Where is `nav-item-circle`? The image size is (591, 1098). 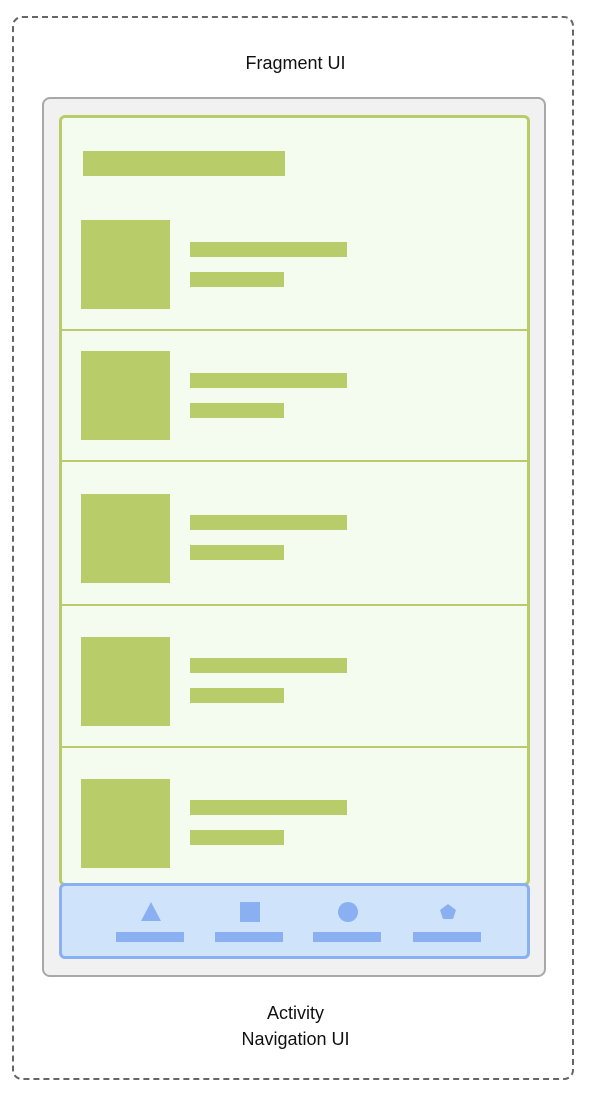
nav-item-circle is located at coordinates (348, 921).